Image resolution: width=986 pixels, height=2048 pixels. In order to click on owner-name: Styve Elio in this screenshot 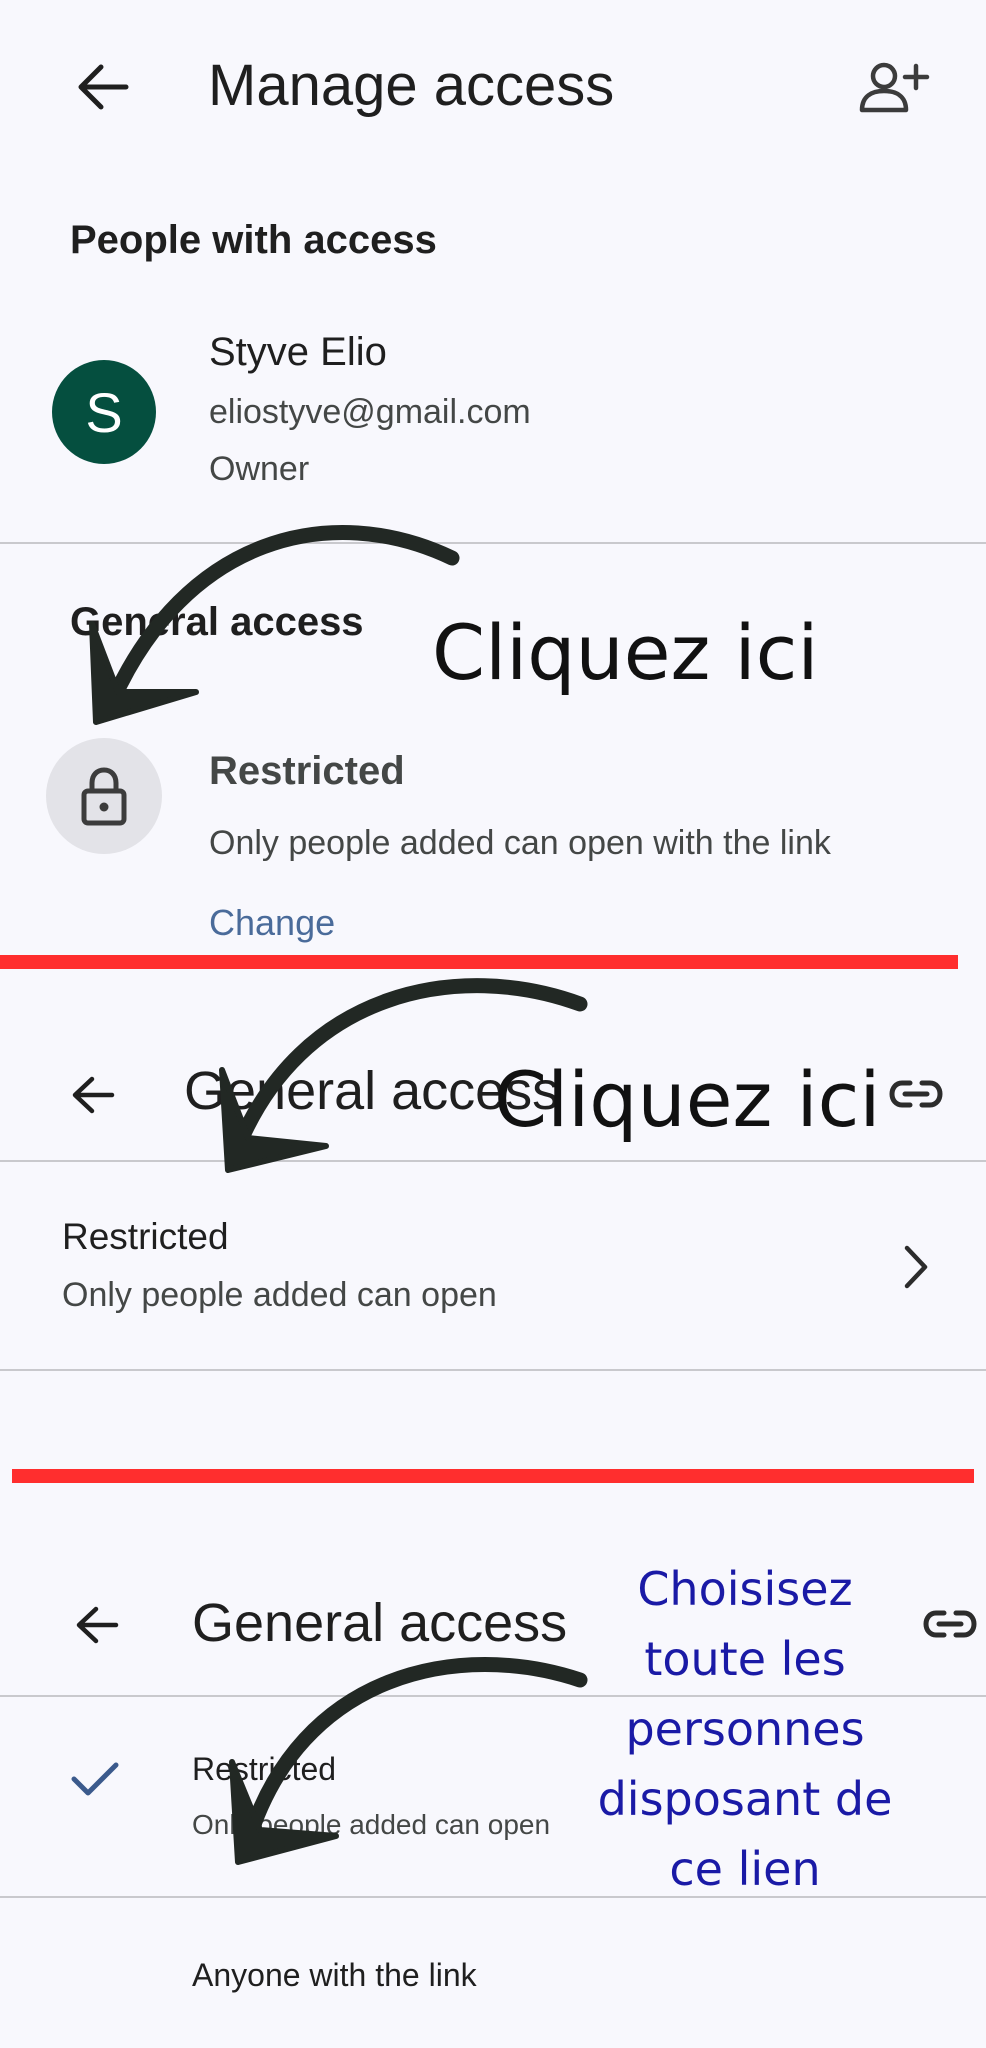, I will do `click(298, 352)`.